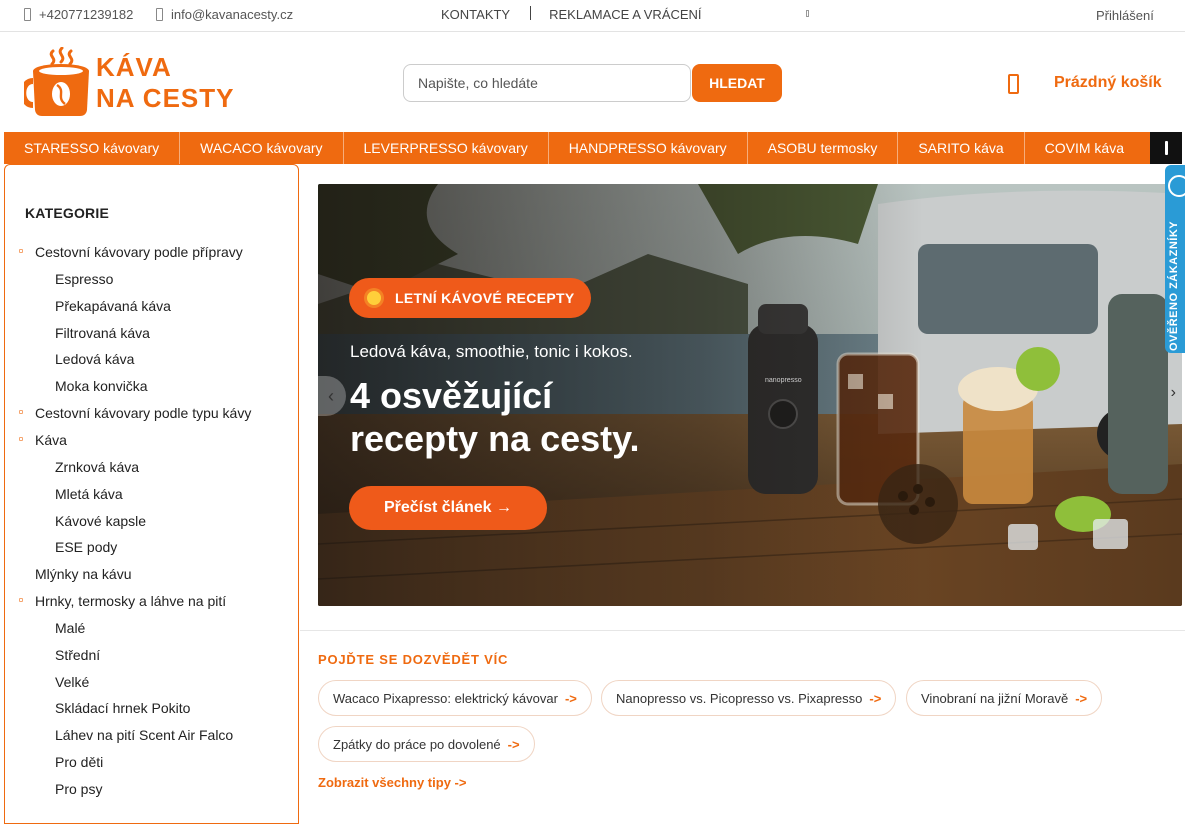 Image resolution: width=1200 pixels, height=824 pixels. I want to click on divider, so click(531, 12).